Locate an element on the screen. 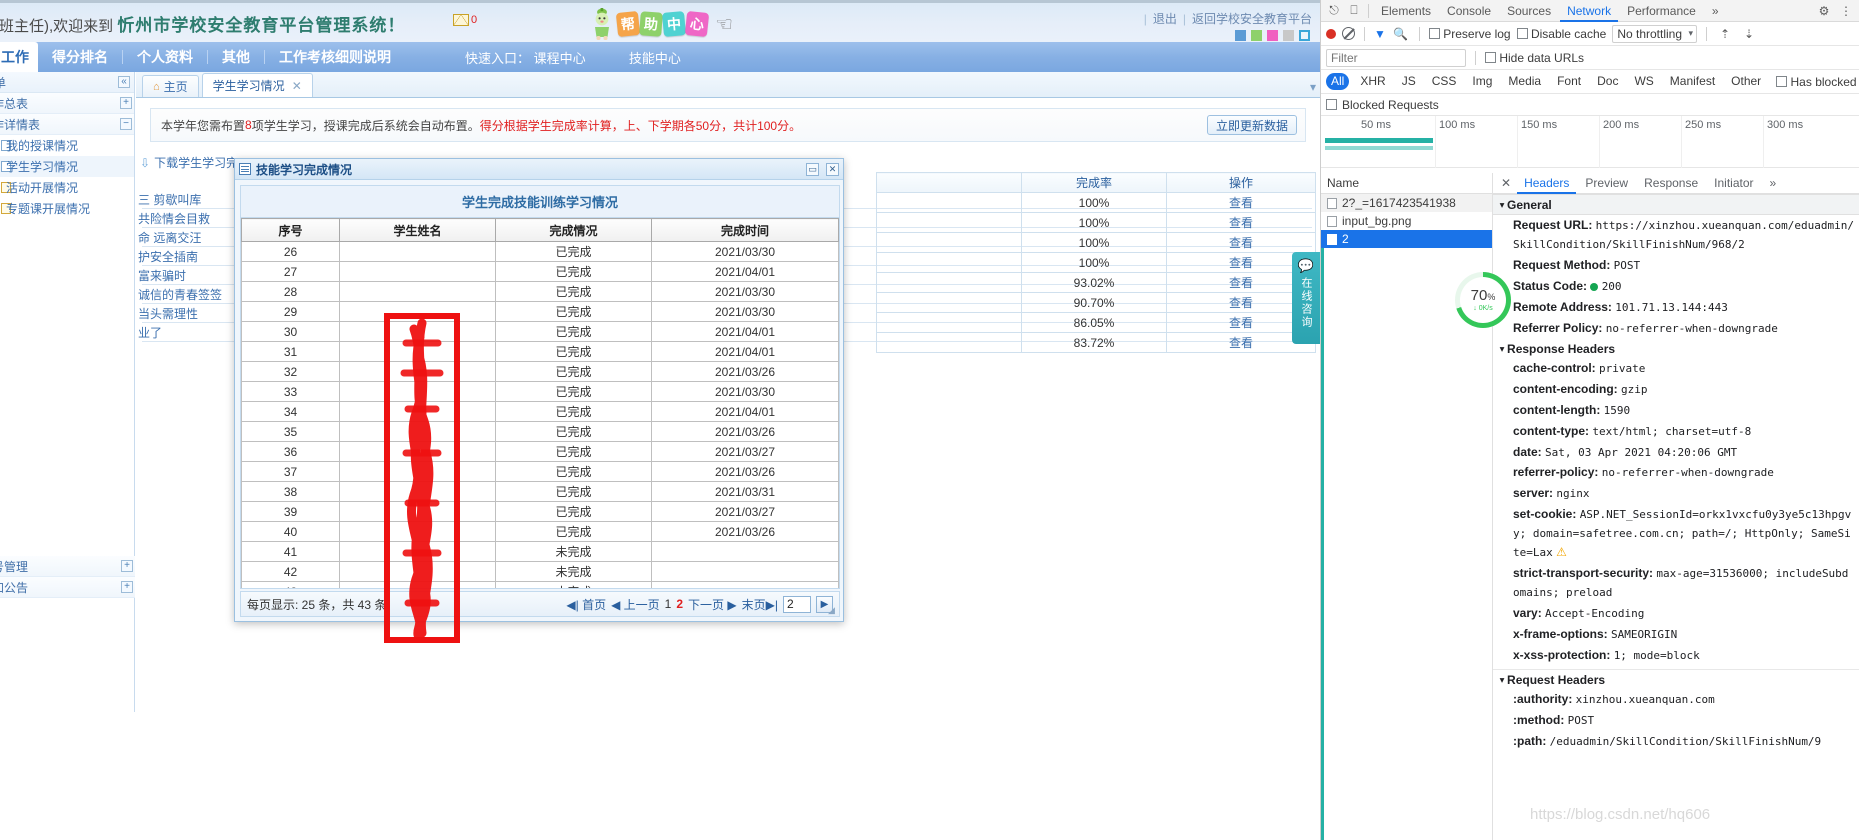  hide-data-urls-checkbox: Hide data URLs is located at coordinates (1534, 58).